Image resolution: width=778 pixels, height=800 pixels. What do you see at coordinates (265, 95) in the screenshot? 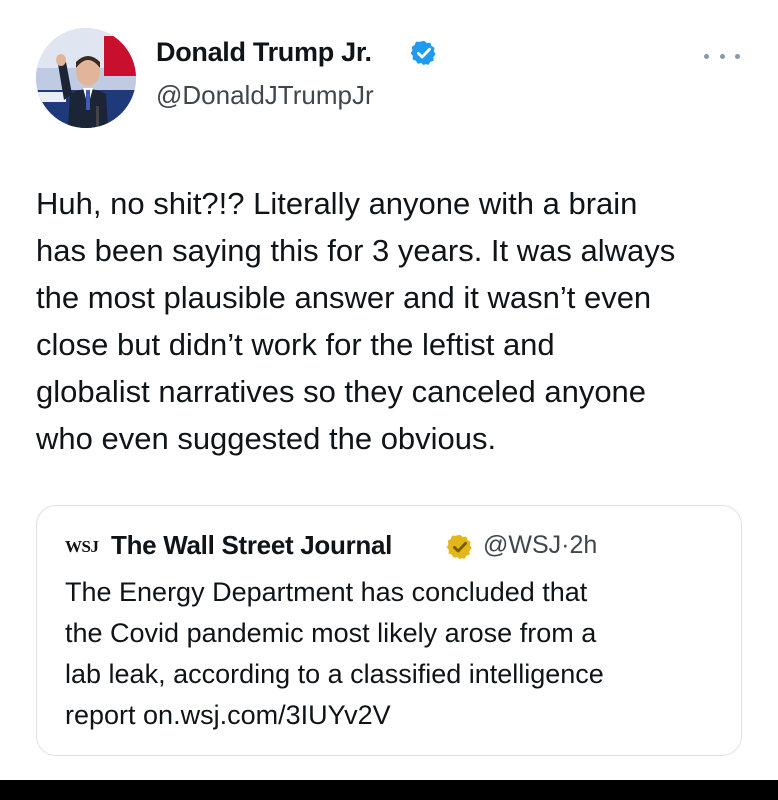
I see `author-handle: @DonaldJTrumpJr` at bounding box center [265, 95].